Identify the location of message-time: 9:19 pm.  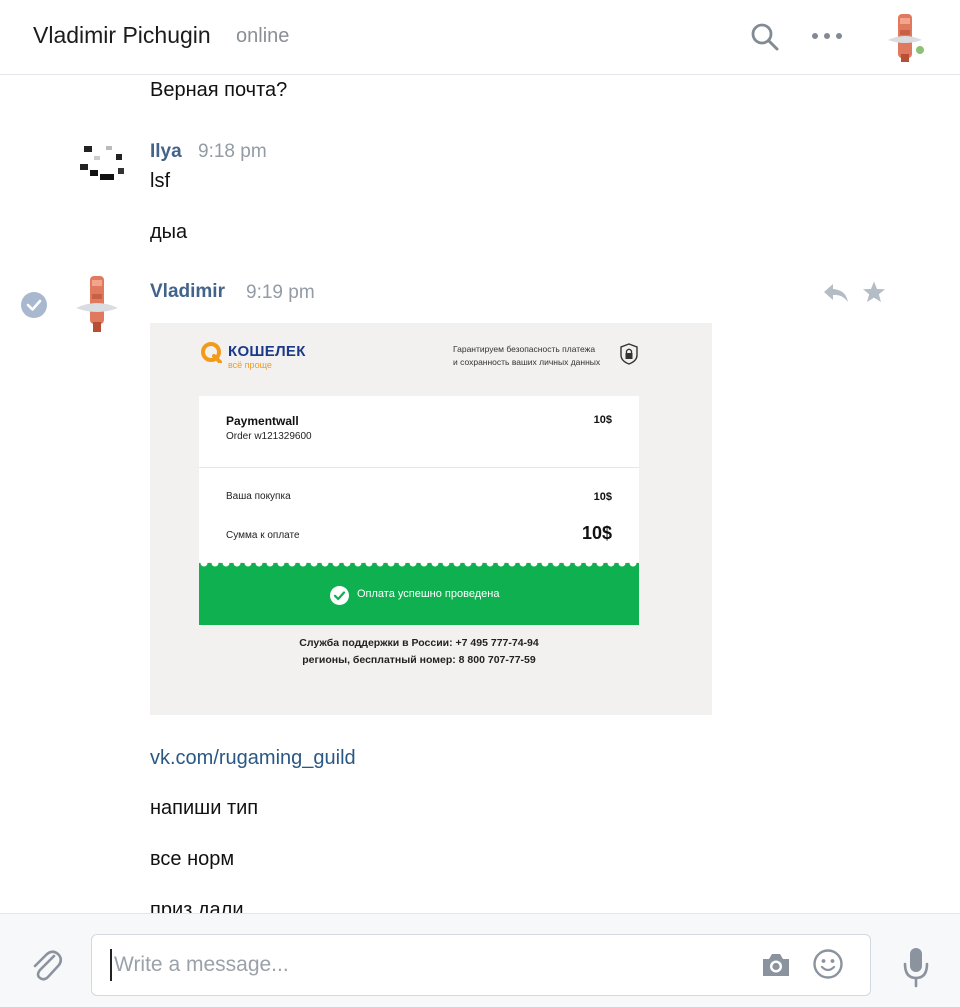
(280, 292).